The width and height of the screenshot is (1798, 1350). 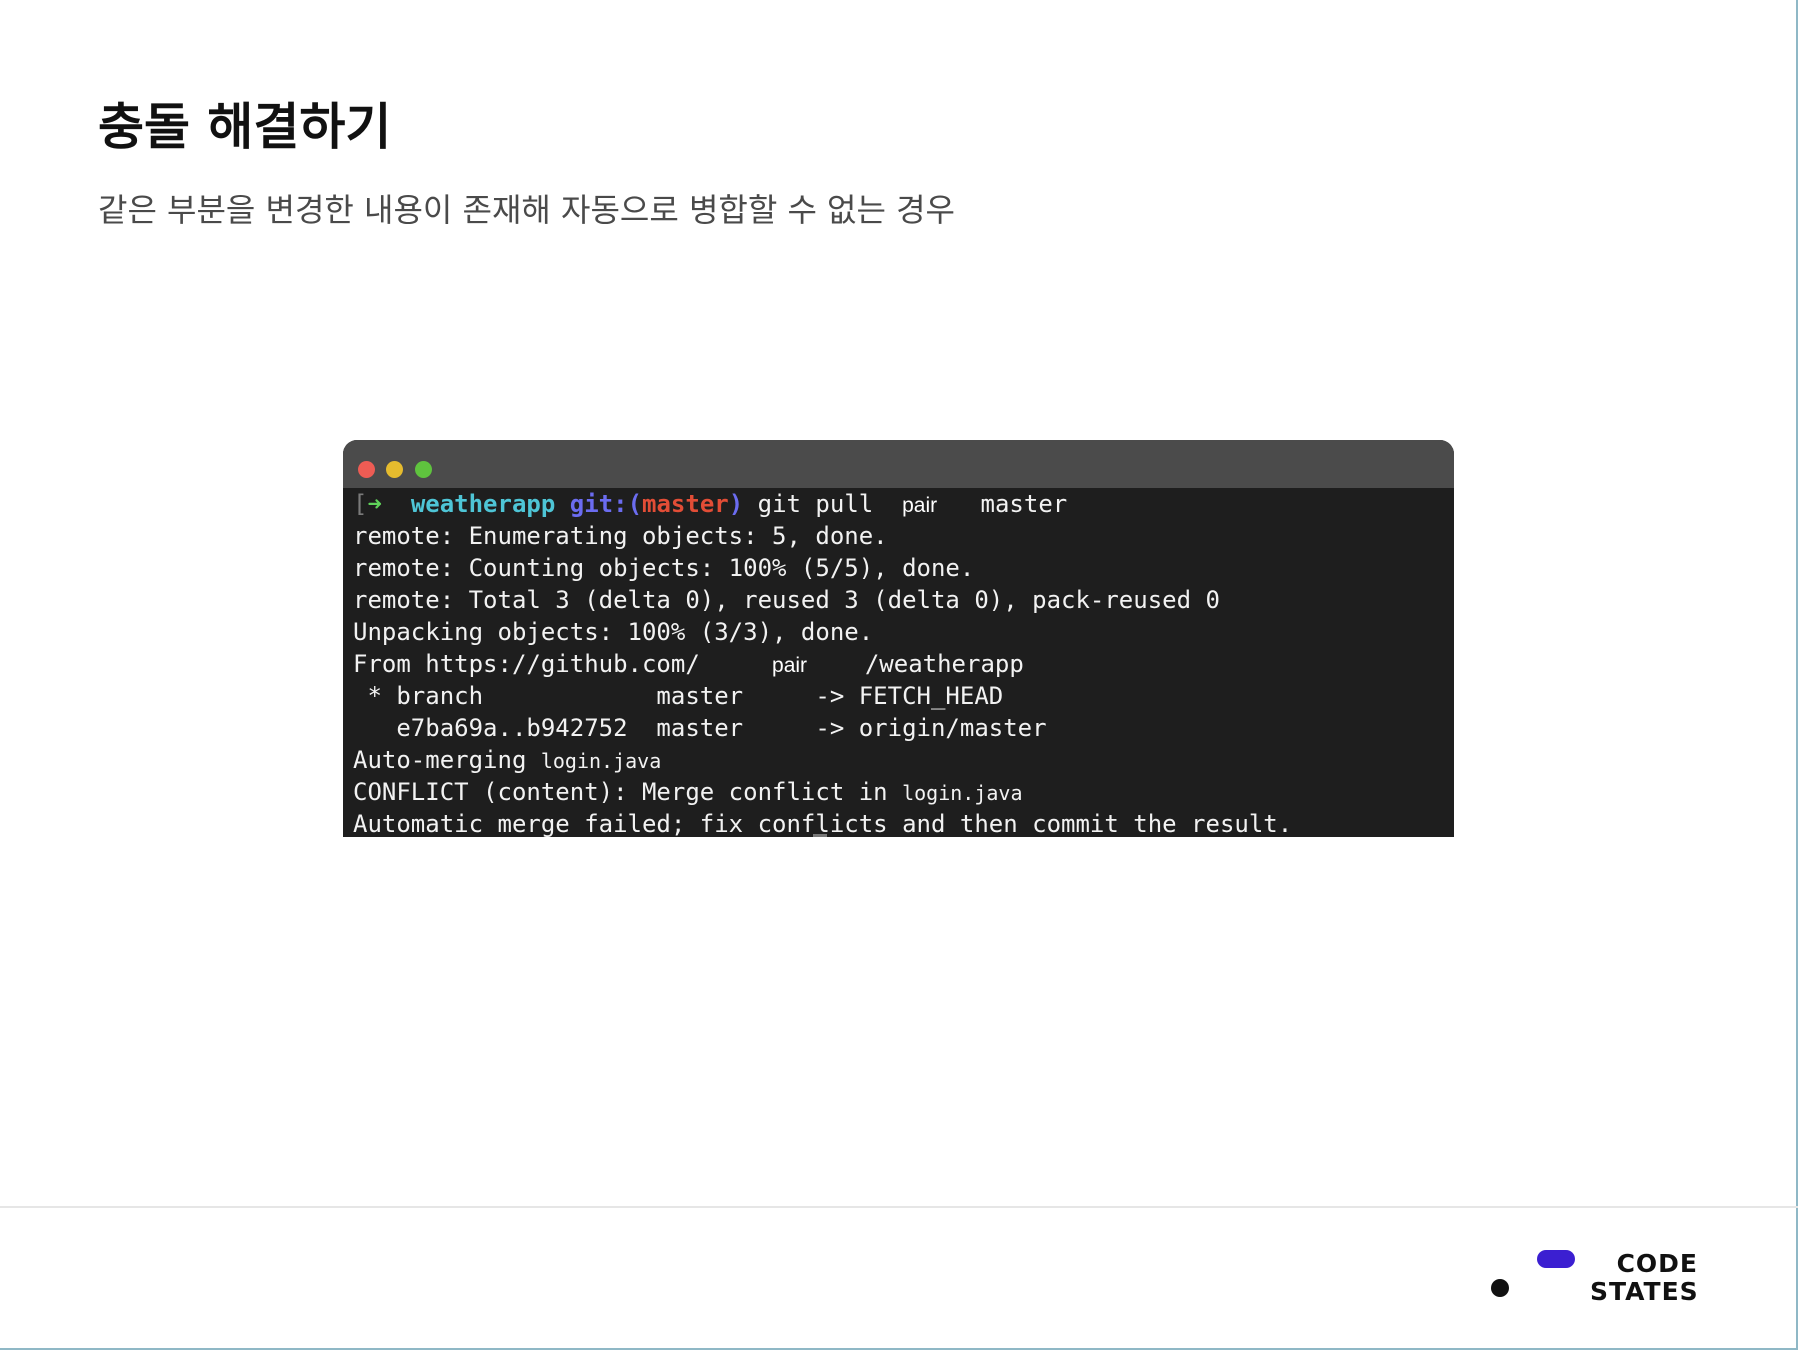 What do you see at coordinates (678, 696) in the screenshot?
I see `terminal-branch-line: * branch master -> FETCH_HEAD` at bounding box center [678, 696].